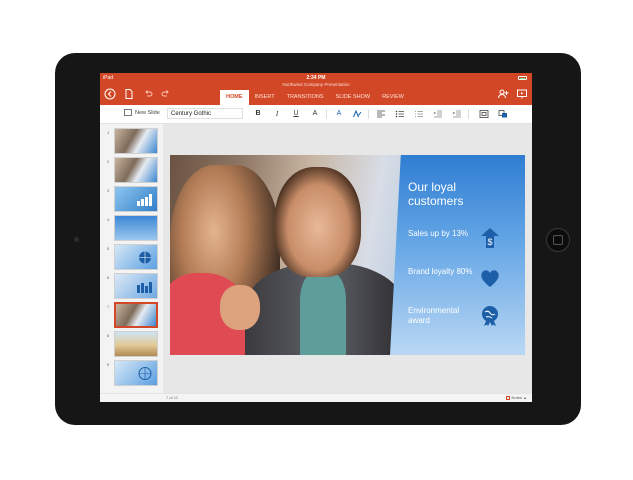 Image resolution: width=633 pixels, height=480 pixels. I want to click on numbering-icon, so click(419, 114).